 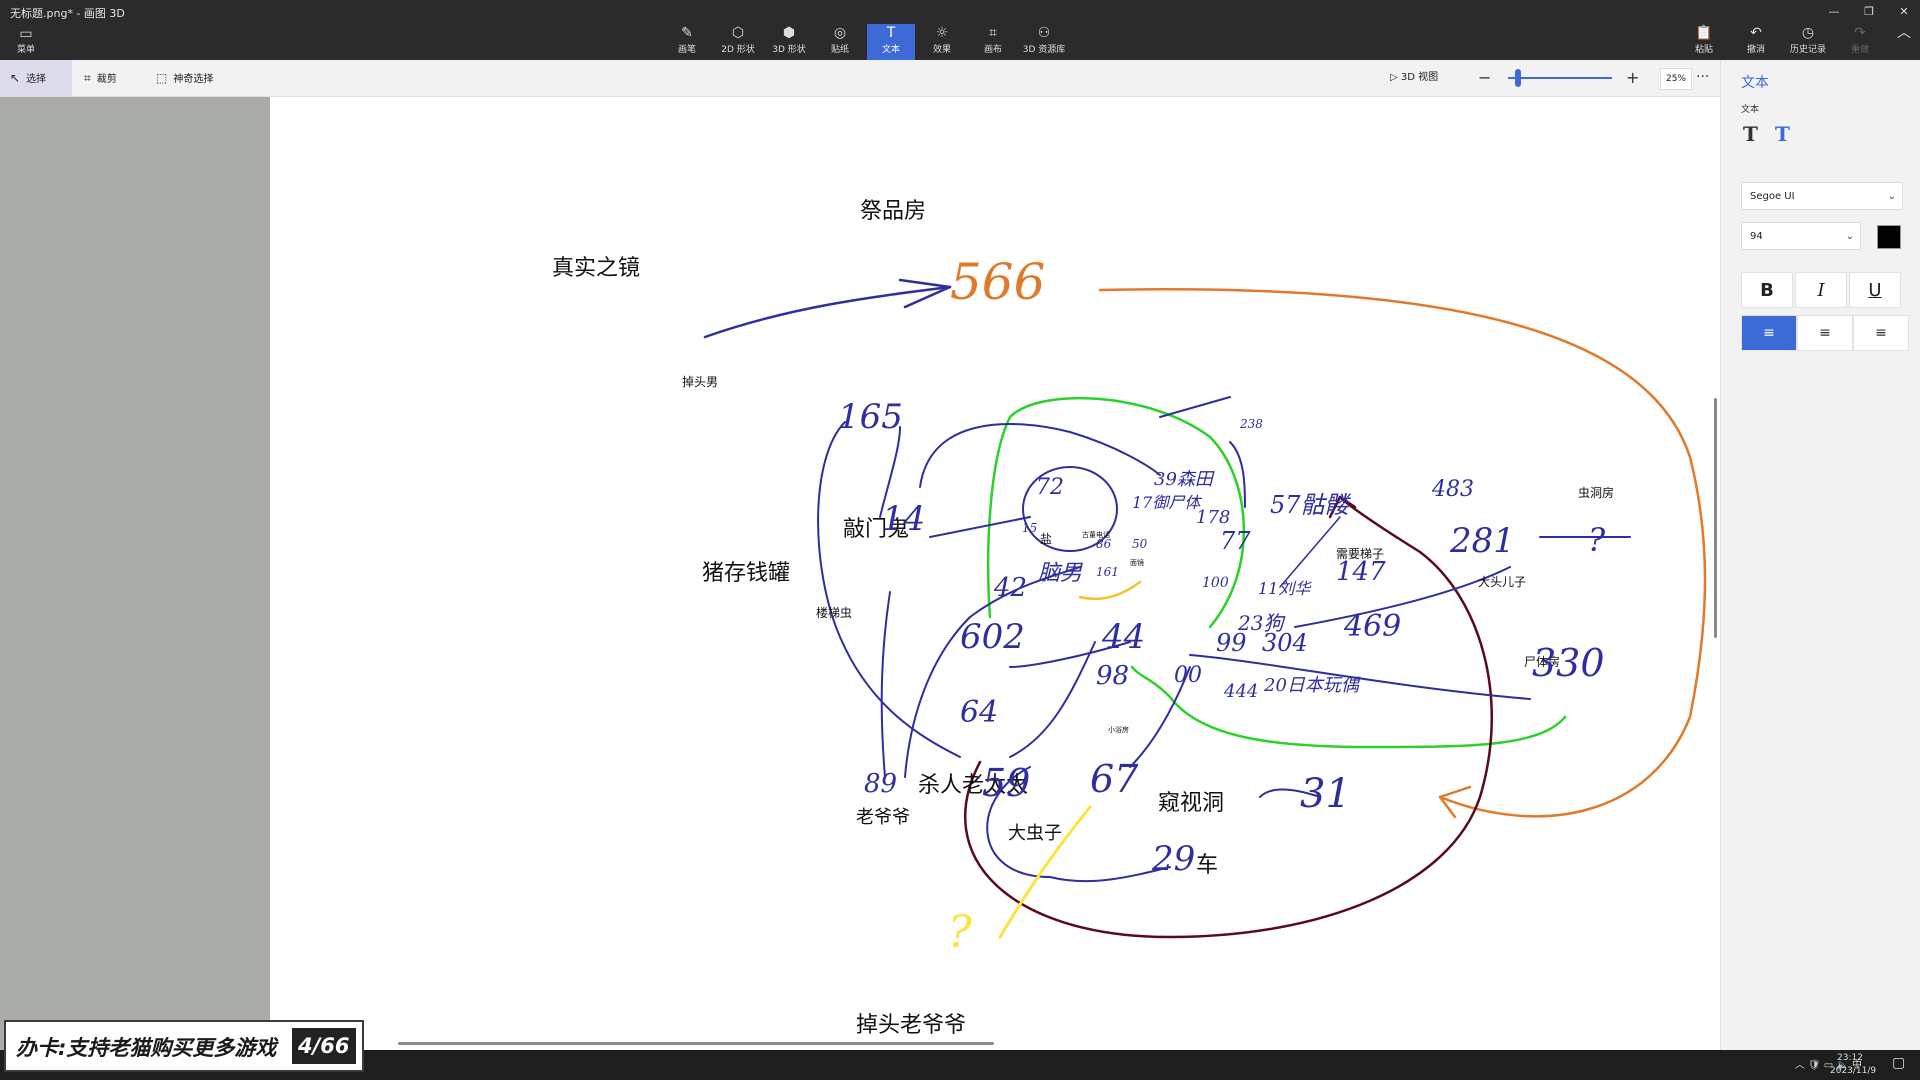 What do you see at coordinates (1821, 290) in the screenshot?
I see `italic-button: I` at bounding box center [1821, 290].